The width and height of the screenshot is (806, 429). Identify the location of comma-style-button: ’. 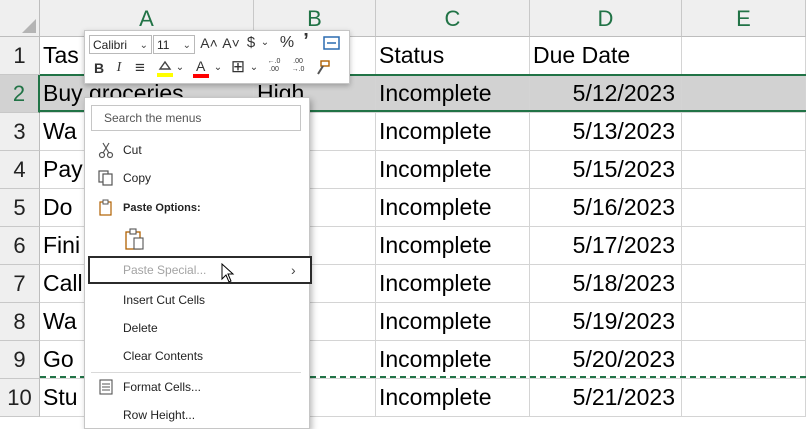
(306, 41).